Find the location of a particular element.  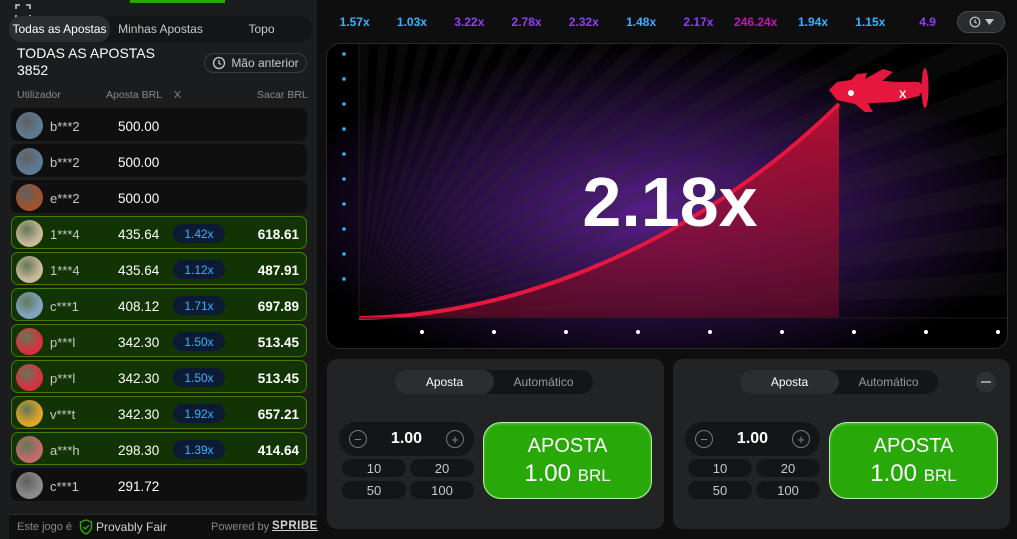

remove-panel-button is located at coordinates (986, 382).